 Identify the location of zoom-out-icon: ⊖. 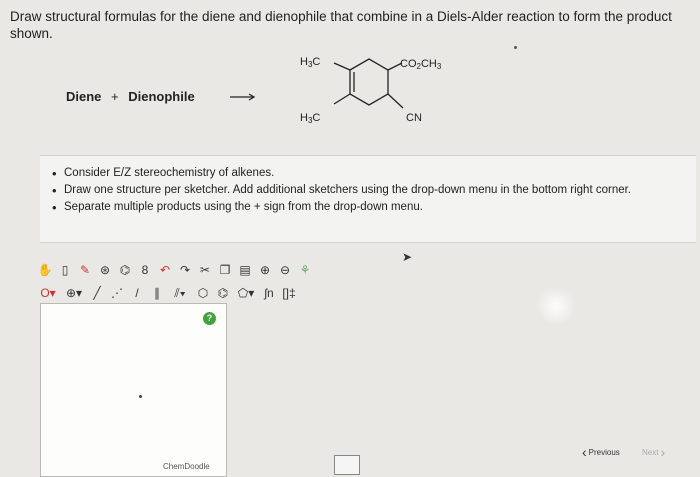
(285, 270).